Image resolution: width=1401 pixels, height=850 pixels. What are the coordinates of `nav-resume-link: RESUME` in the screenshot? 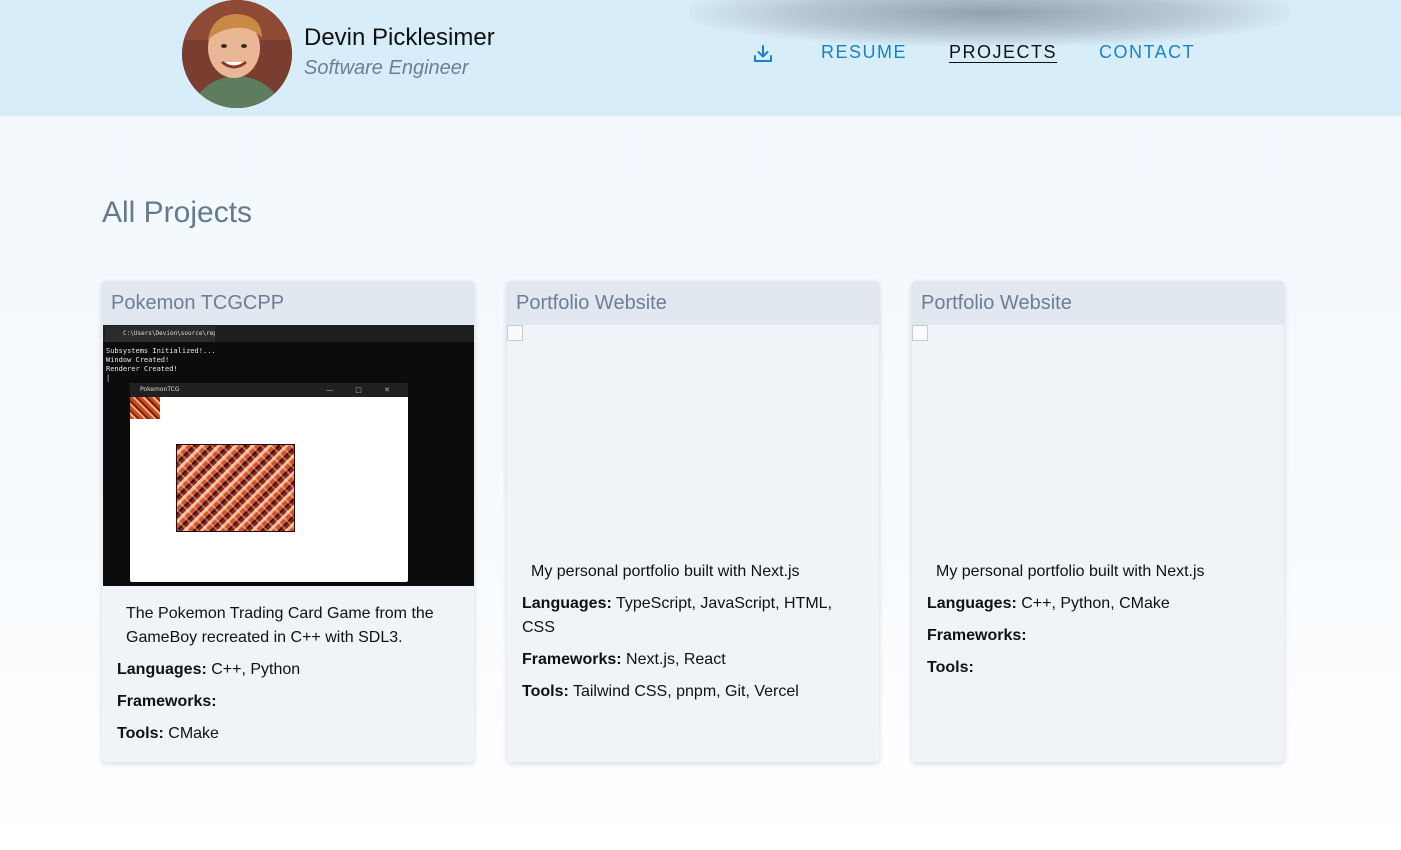 It's located at (864, 52).